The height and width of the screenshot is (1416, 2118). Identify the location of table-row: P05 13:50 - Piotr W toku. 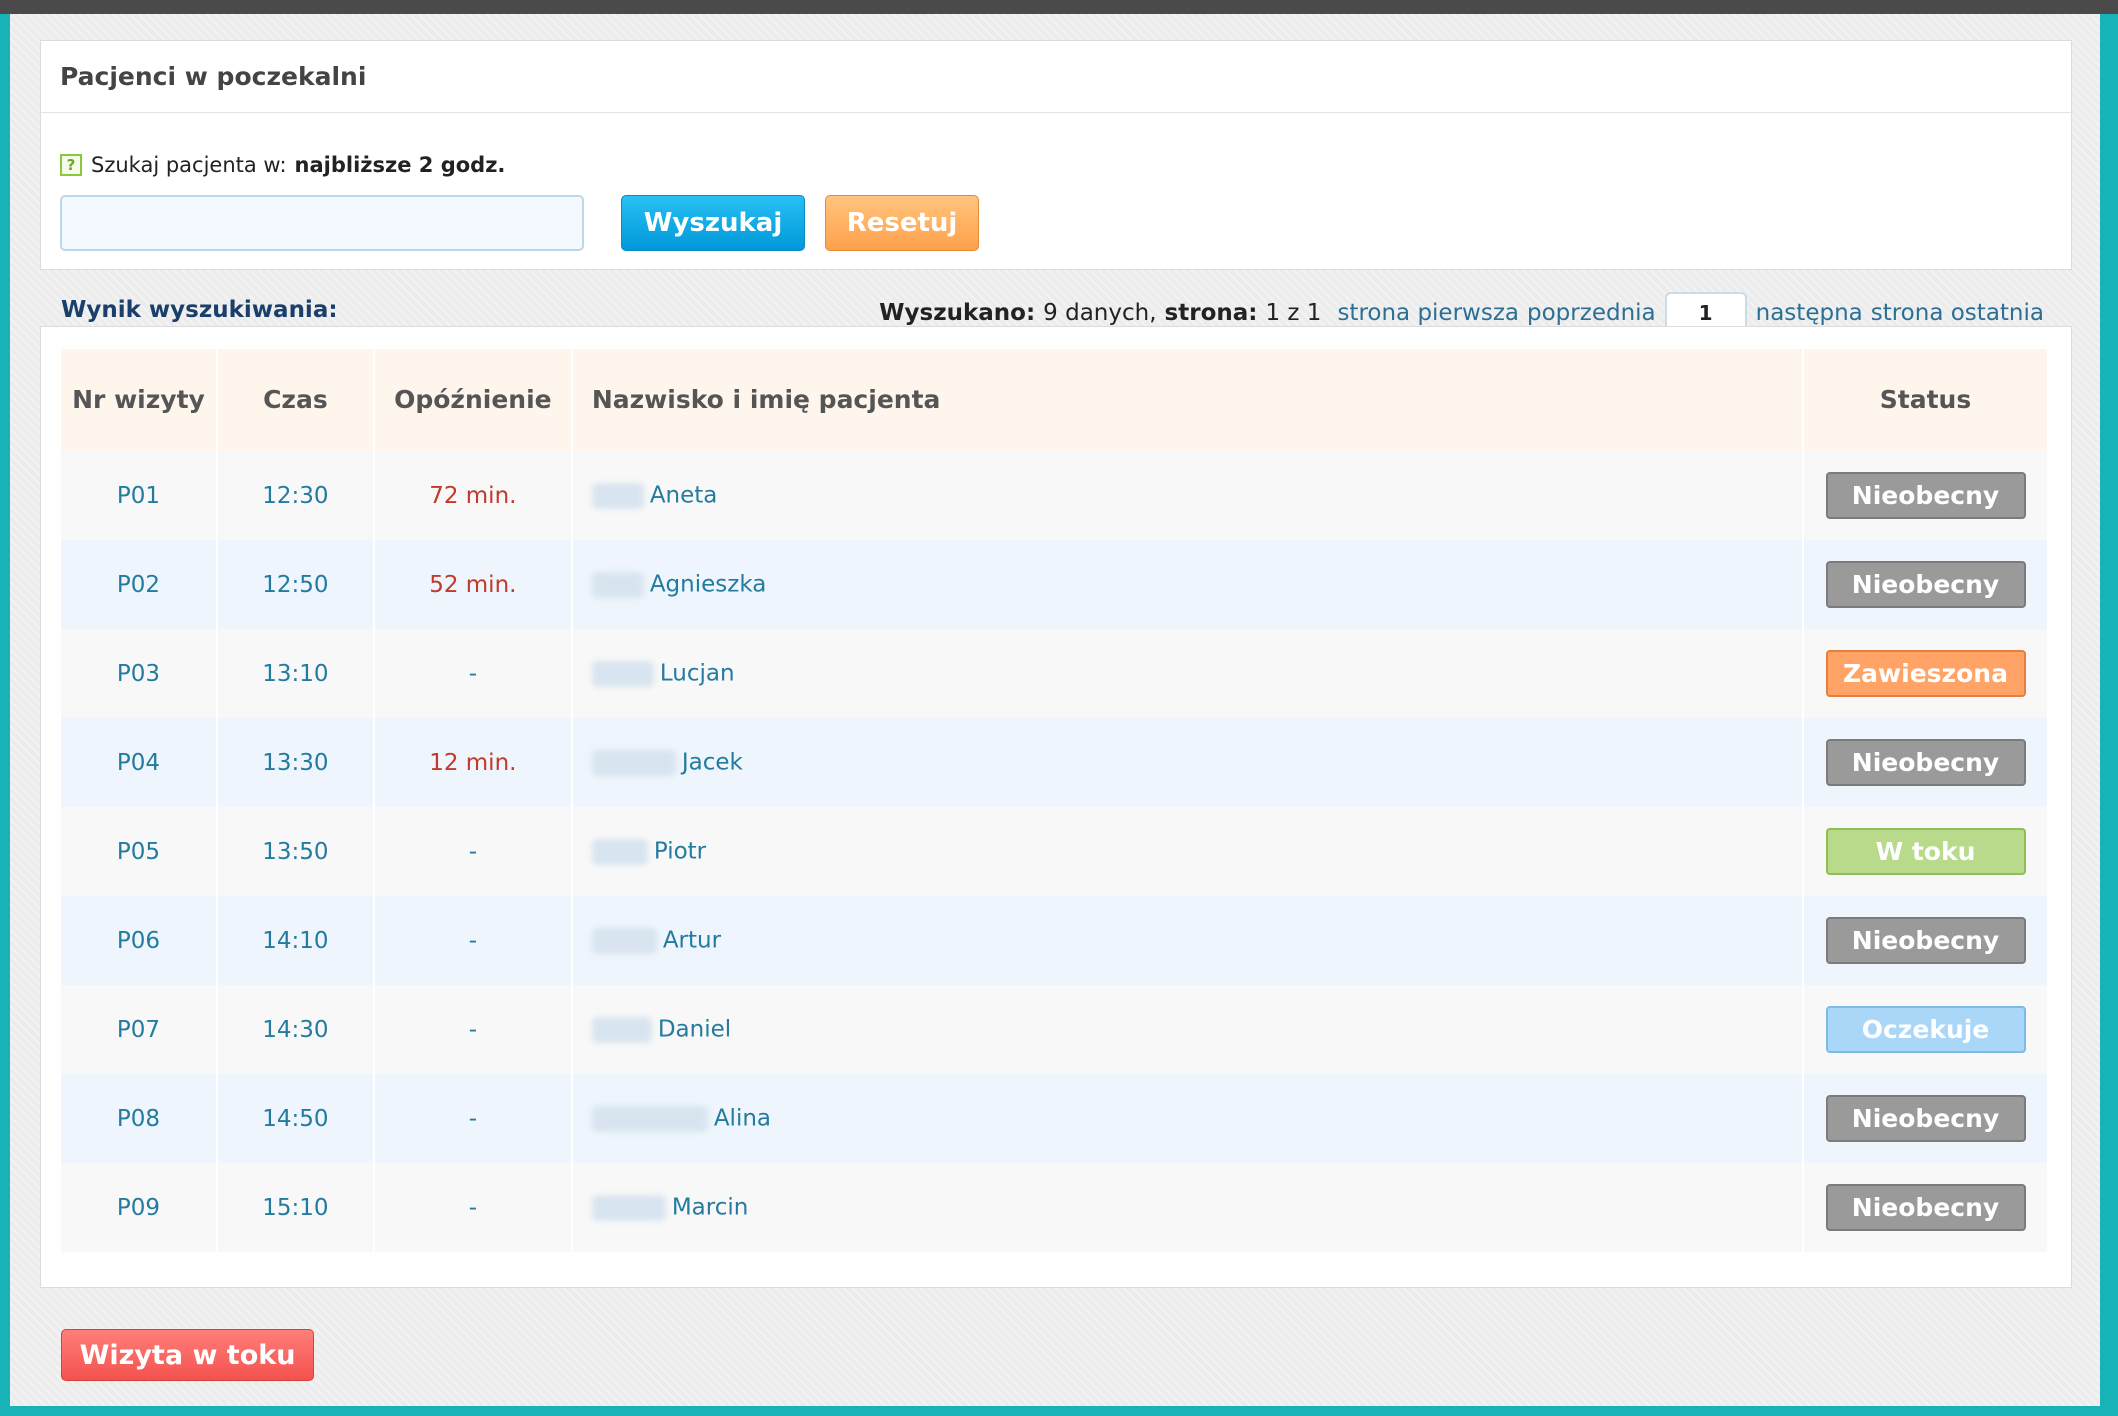
(1055, 851).